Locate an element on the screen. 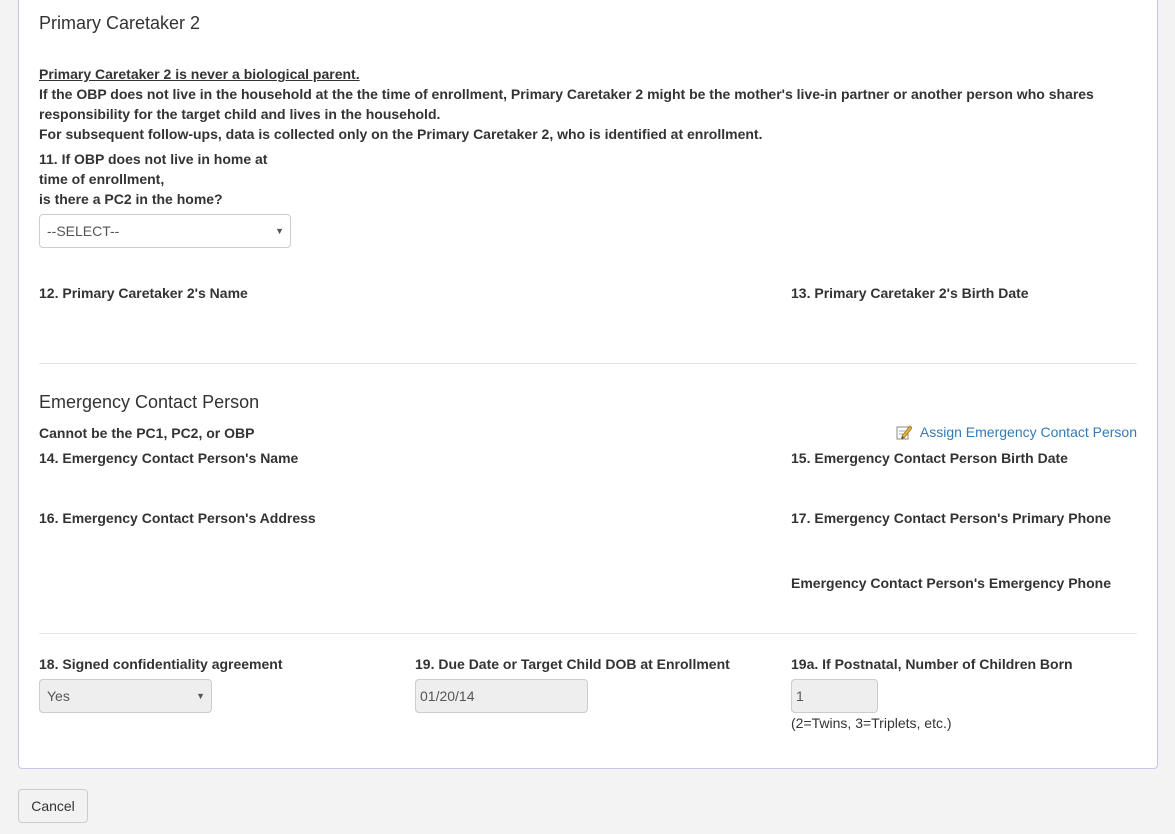  q11-label-line1: 11. If OBP does not live in home at is located at coordinates (153, 159).